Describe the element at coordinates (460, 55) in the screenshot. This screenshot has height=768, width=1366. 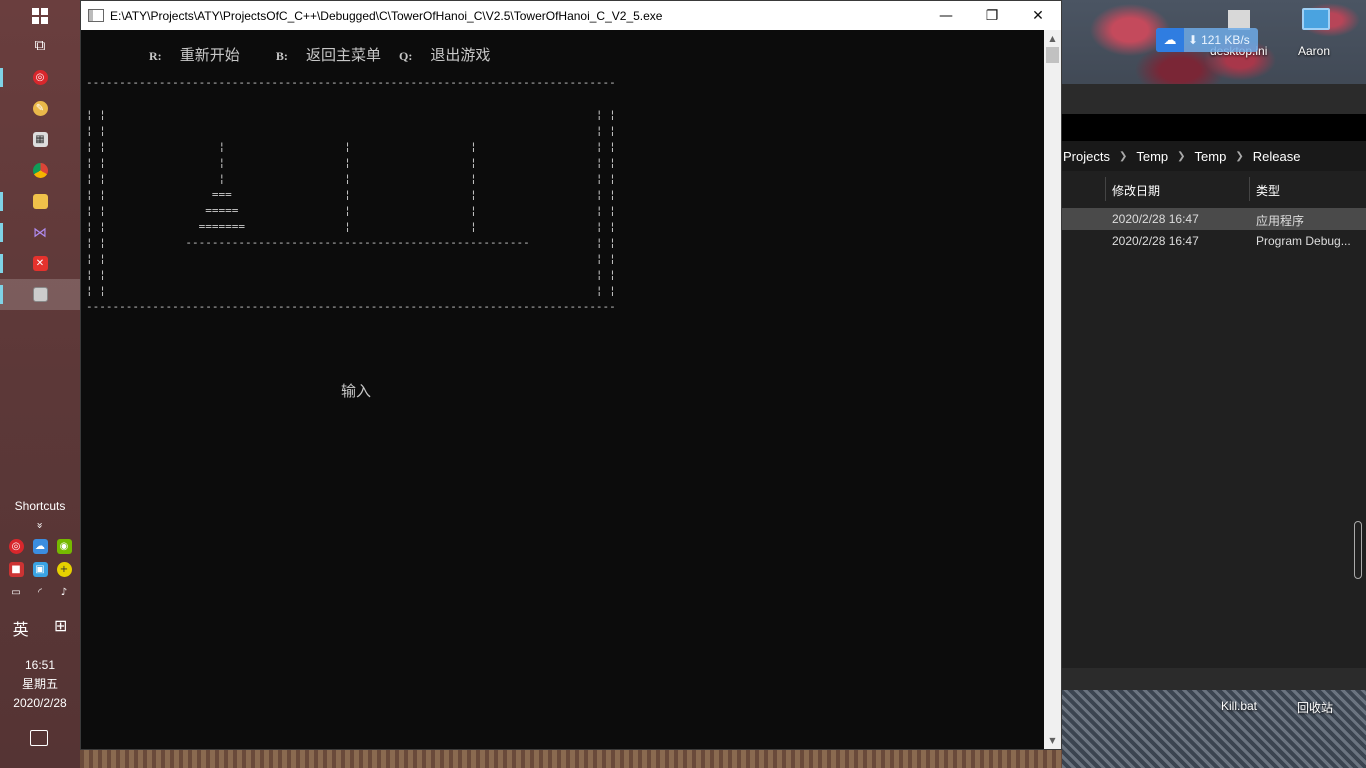
I see `quit-label: 退出游戏` at that location.